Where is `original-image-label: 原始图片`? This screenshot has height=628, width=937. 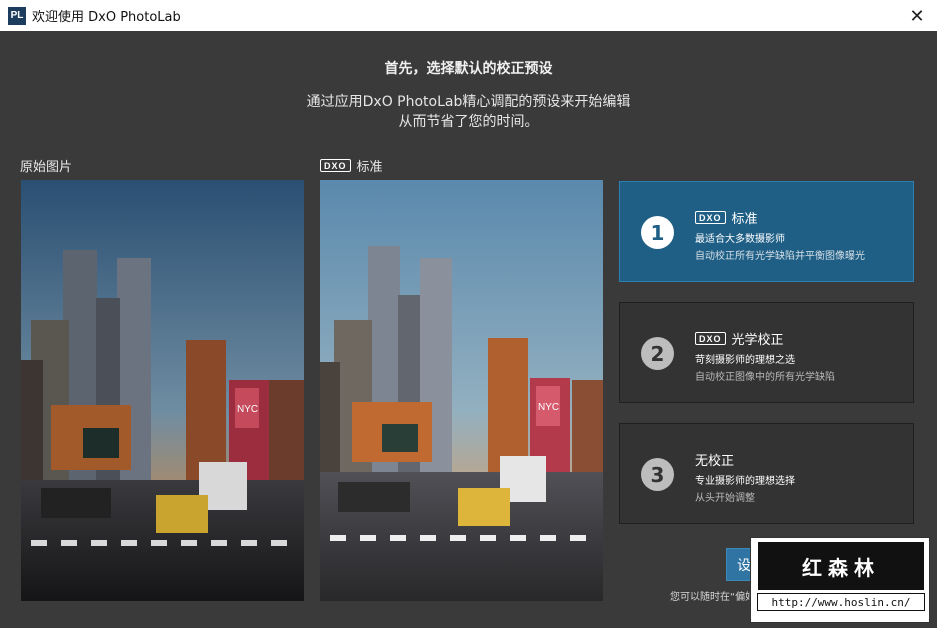
original-image-label: 原始图片 is located at coordinates (46, 167).